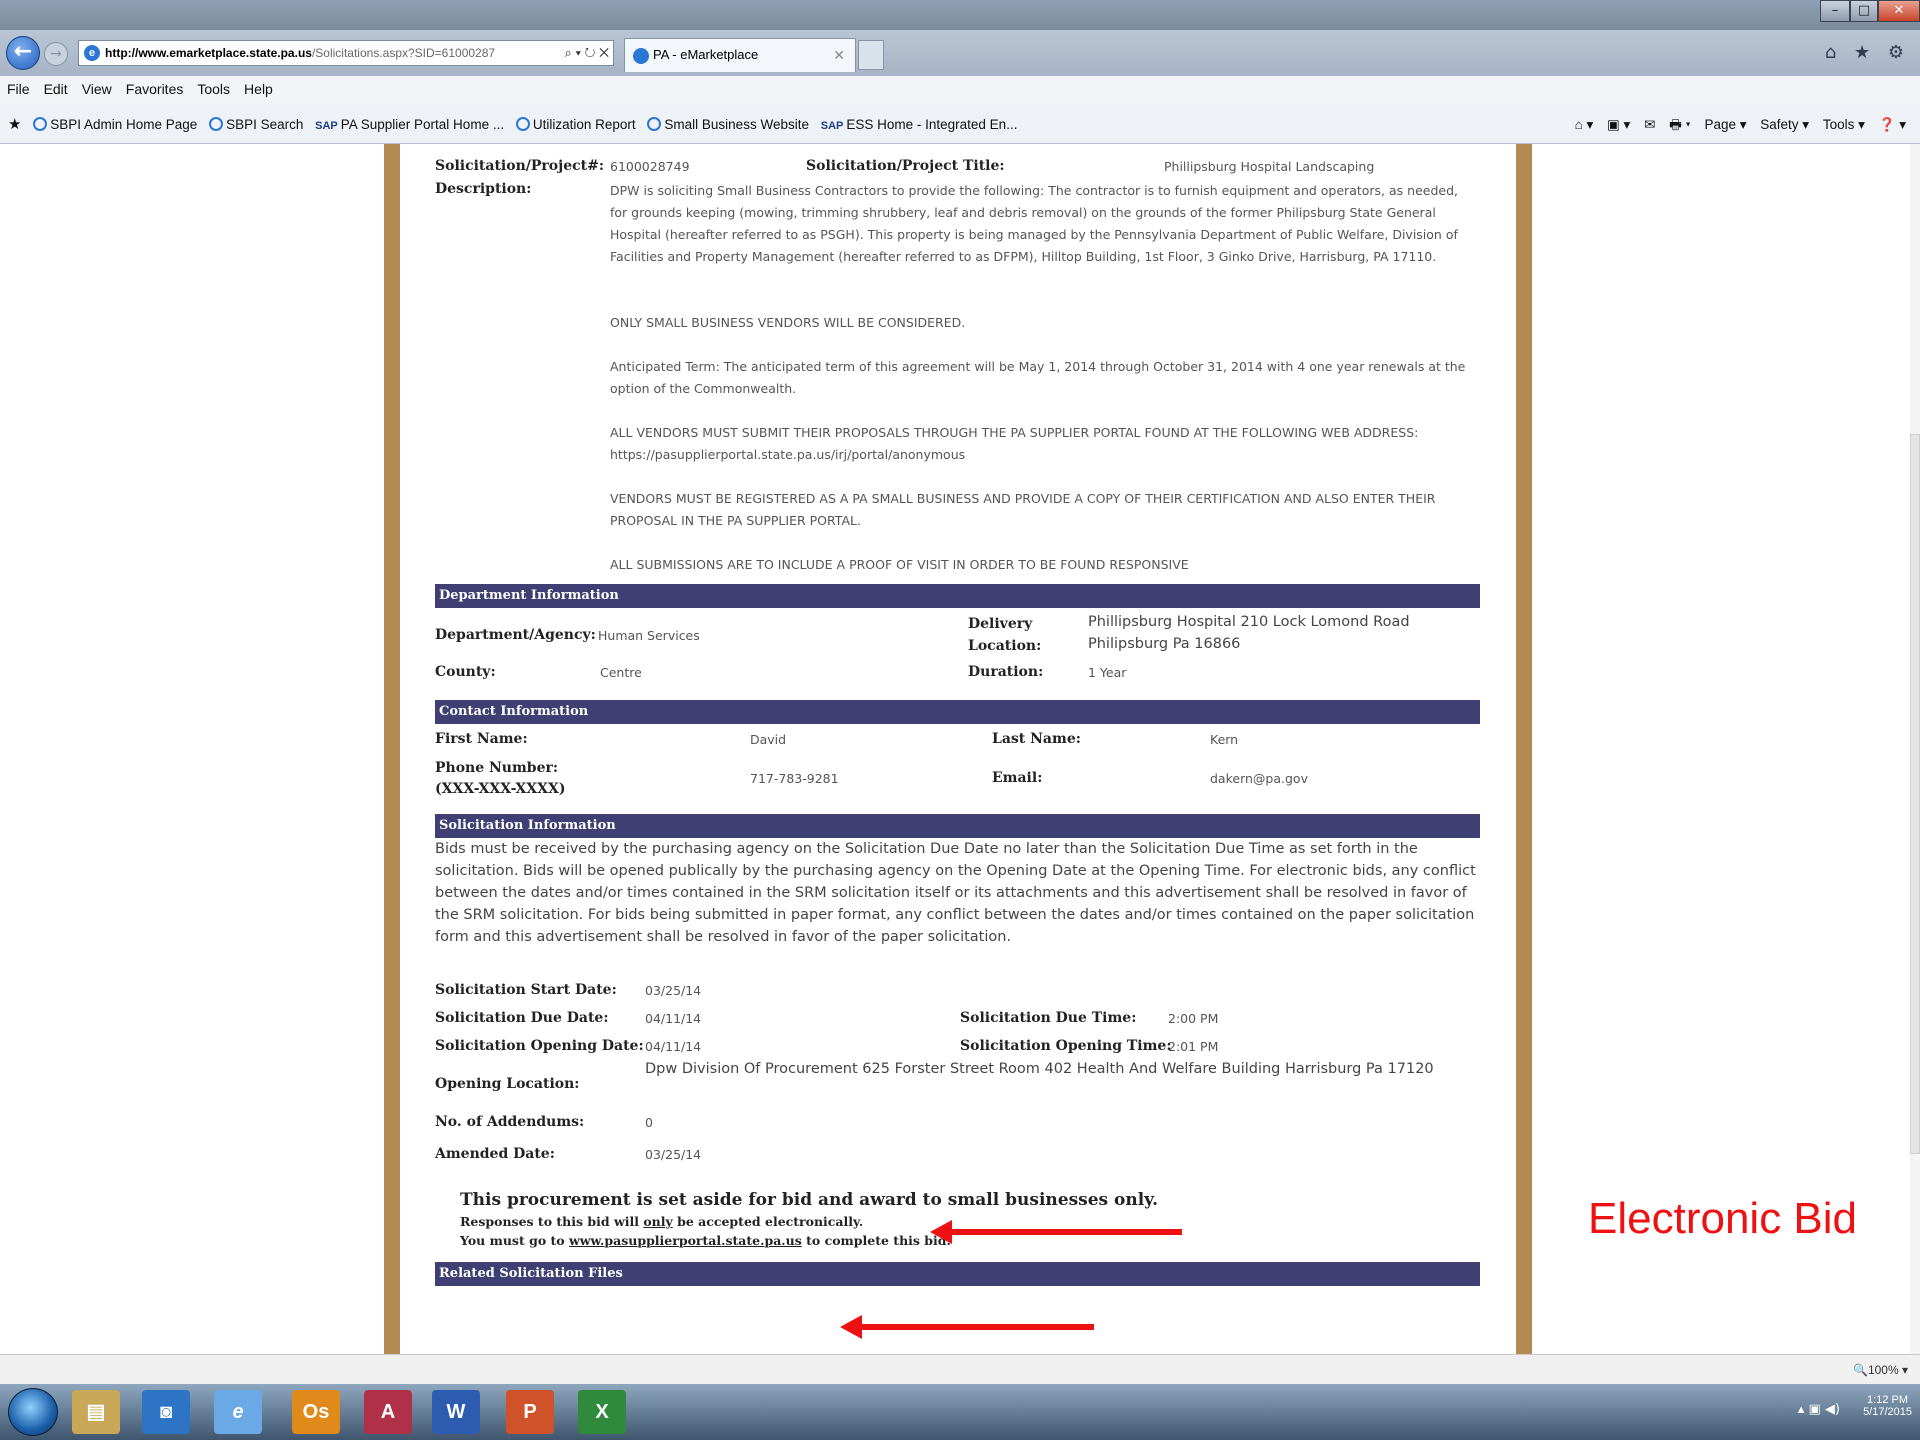 The height and width of the screenshot is (1440, 1920). I want to click on menu-tools: Tools, so click(213, 86).